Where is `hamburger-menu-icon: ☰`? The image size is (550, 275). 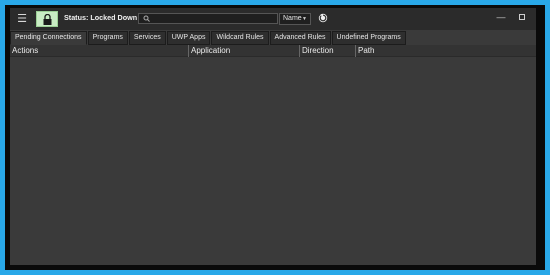 hamburger-menu-icon: ☰ is located at coordinates (22, 19).